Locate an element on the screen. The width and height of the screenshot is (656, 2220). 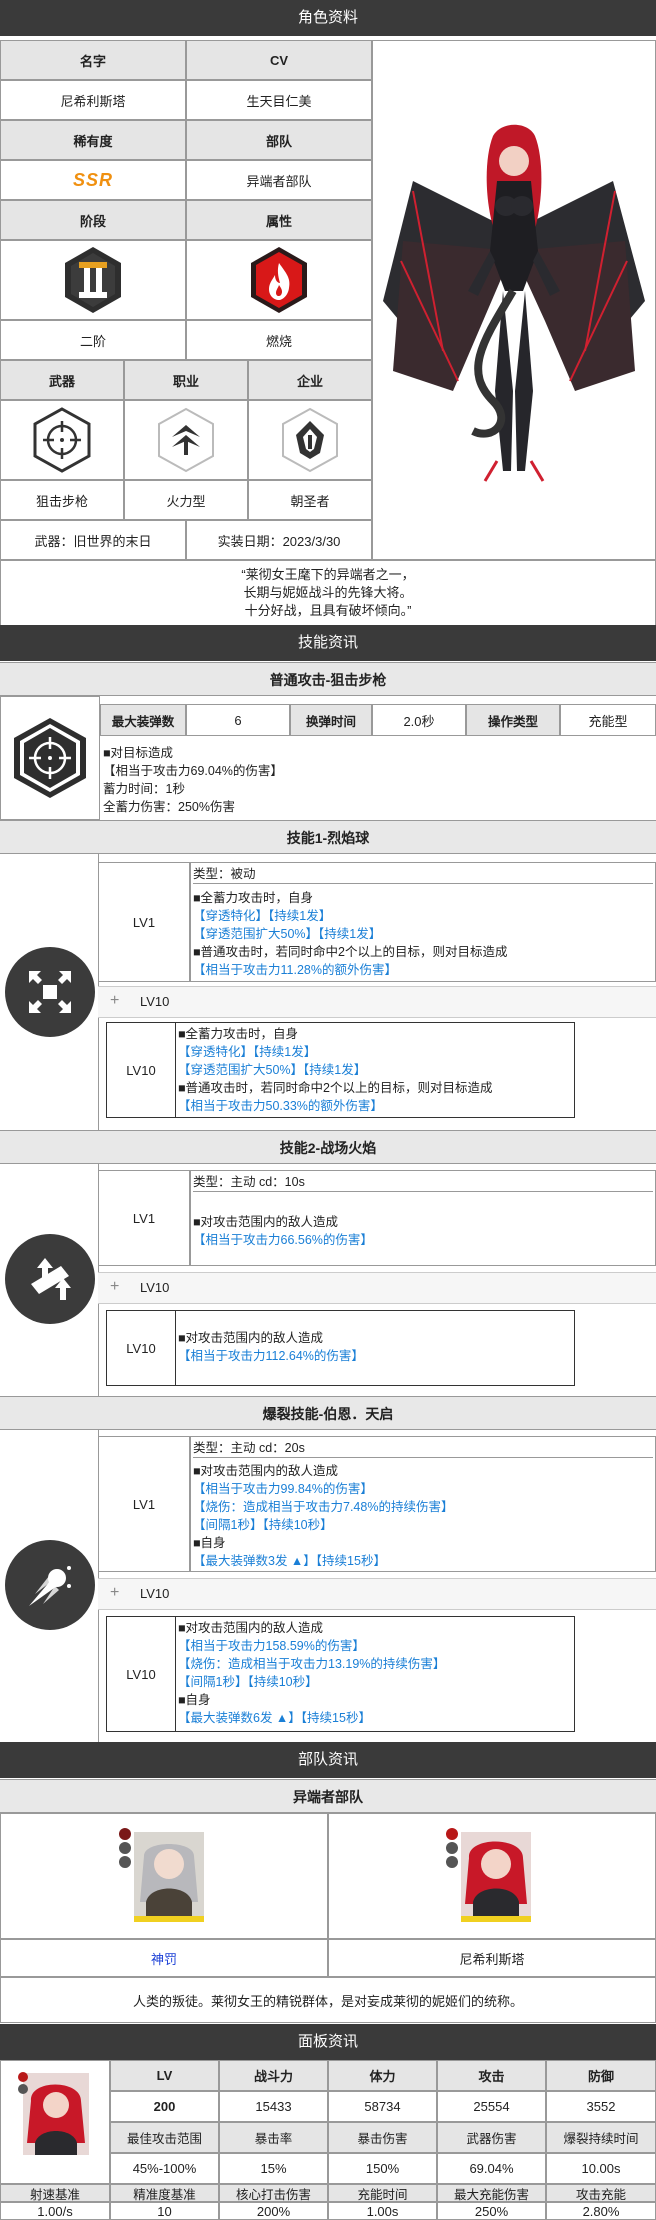
desc-line: 全蓄力伤害：250%伤害 is located at coordinates (169, 807).